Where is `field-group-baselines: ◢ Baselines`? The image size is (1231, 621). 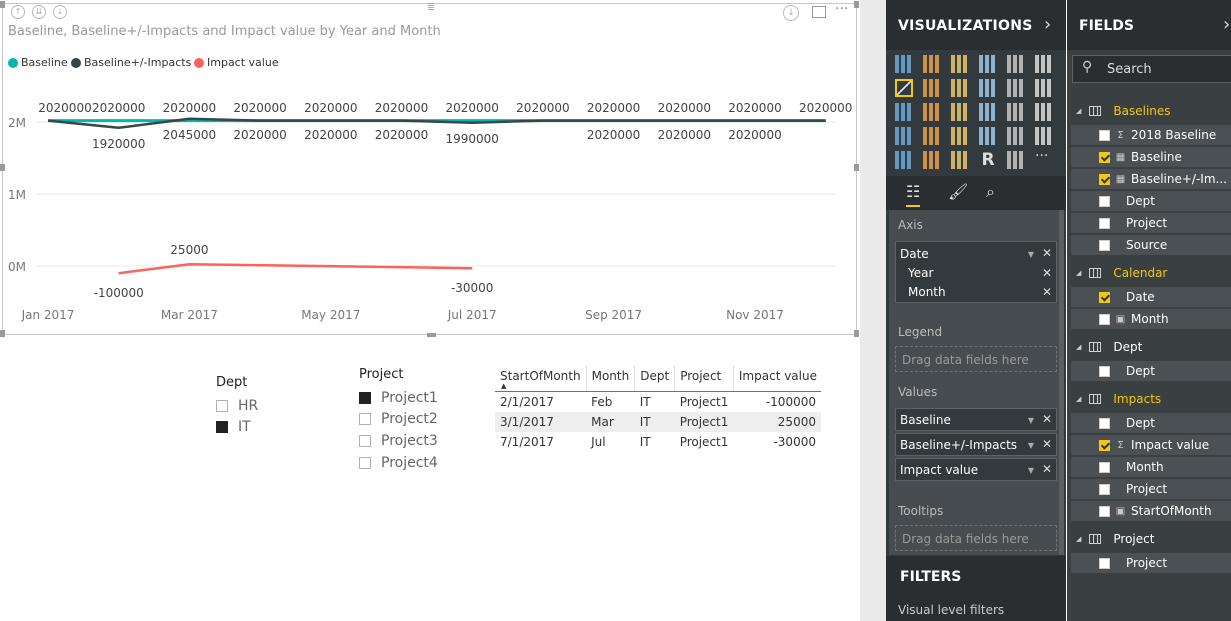 field-group-baselines: ◢ Baselines is located at coordinates (1149, 111).